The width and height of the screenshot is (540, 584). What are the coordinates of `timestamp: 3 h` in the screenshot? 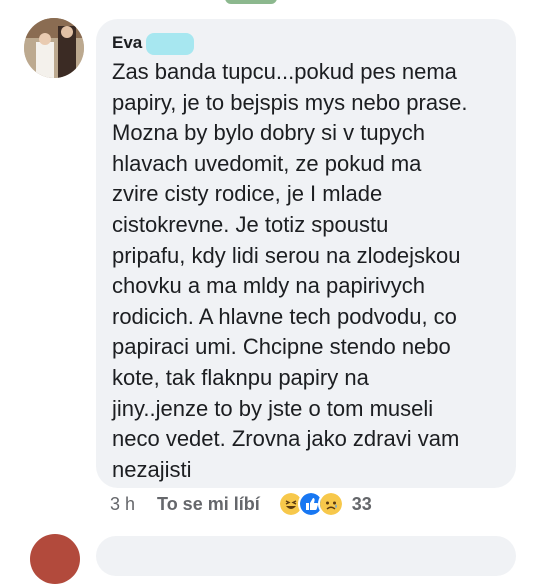 It's located at (122, 504).